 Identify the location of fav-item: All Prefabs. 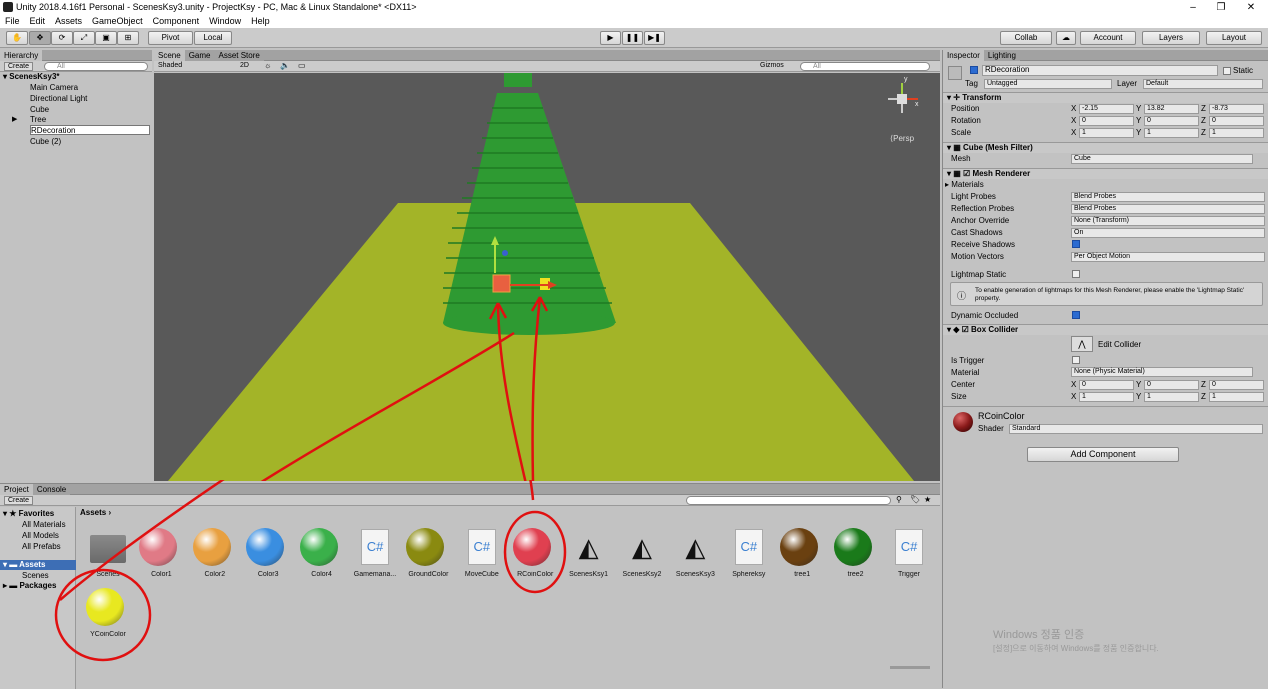
(41, 546).